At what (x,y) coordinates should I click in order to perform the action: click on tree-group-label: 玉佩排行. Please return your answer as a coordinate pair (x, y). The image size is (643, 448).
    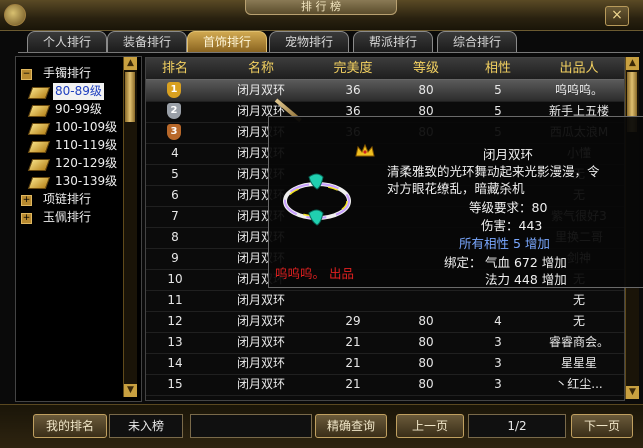
    Looking at the image, I should click on (67, 217).